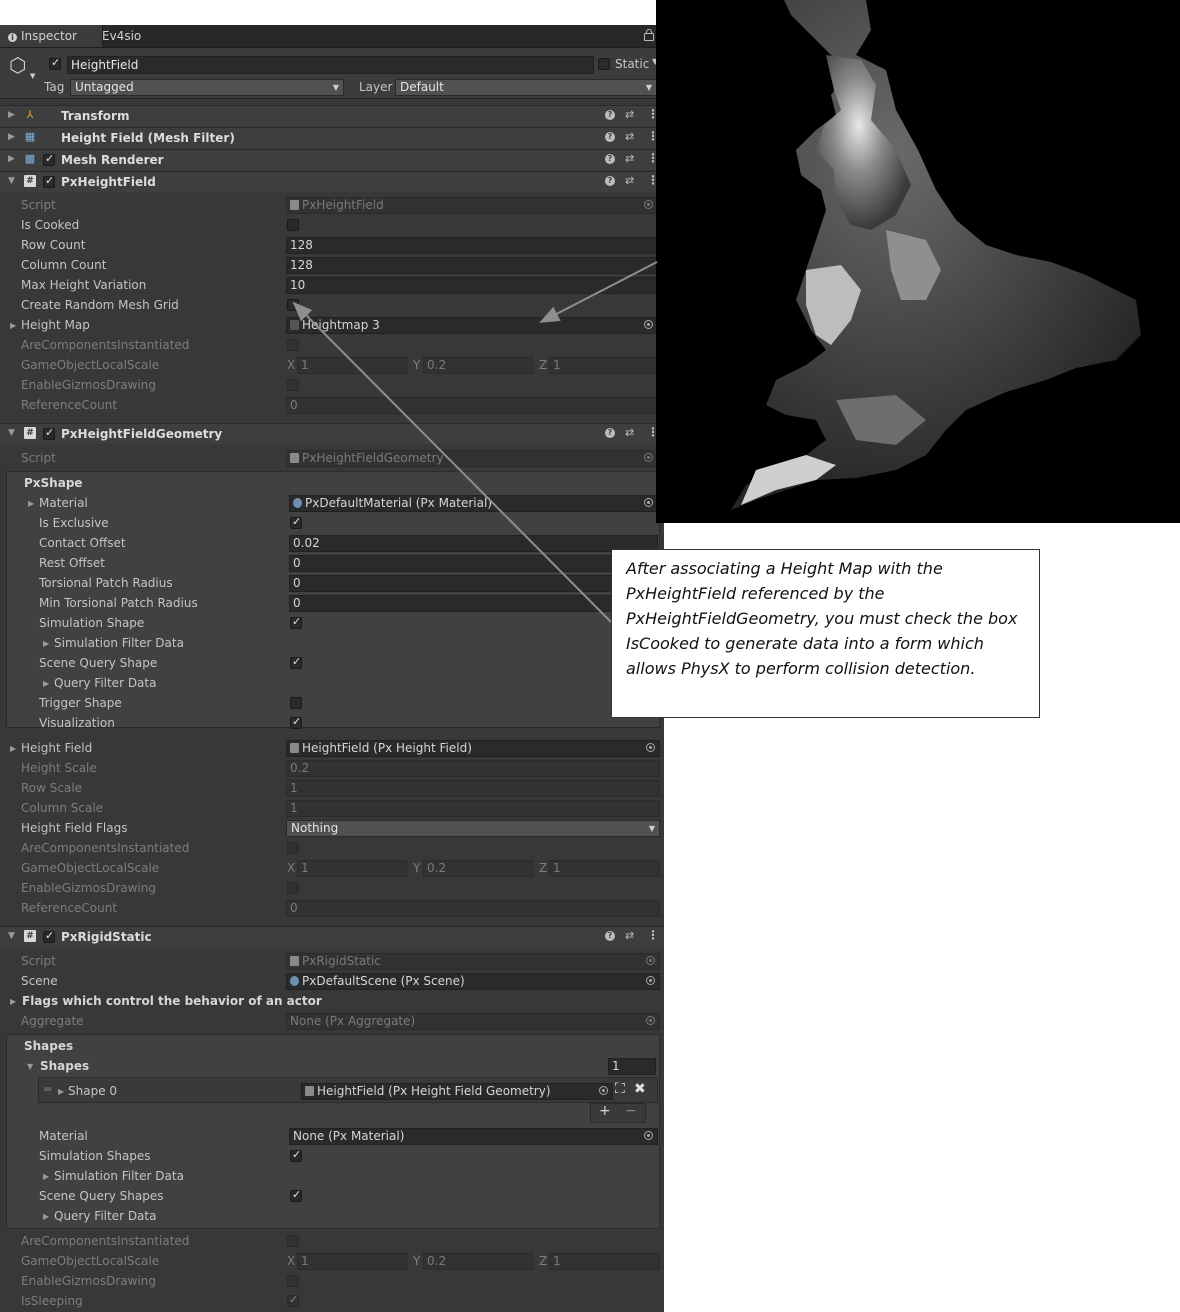 The height and width of the screenshot is (1312, 1180). I want to click on is-cooked-checkbox, so click(293, 225).